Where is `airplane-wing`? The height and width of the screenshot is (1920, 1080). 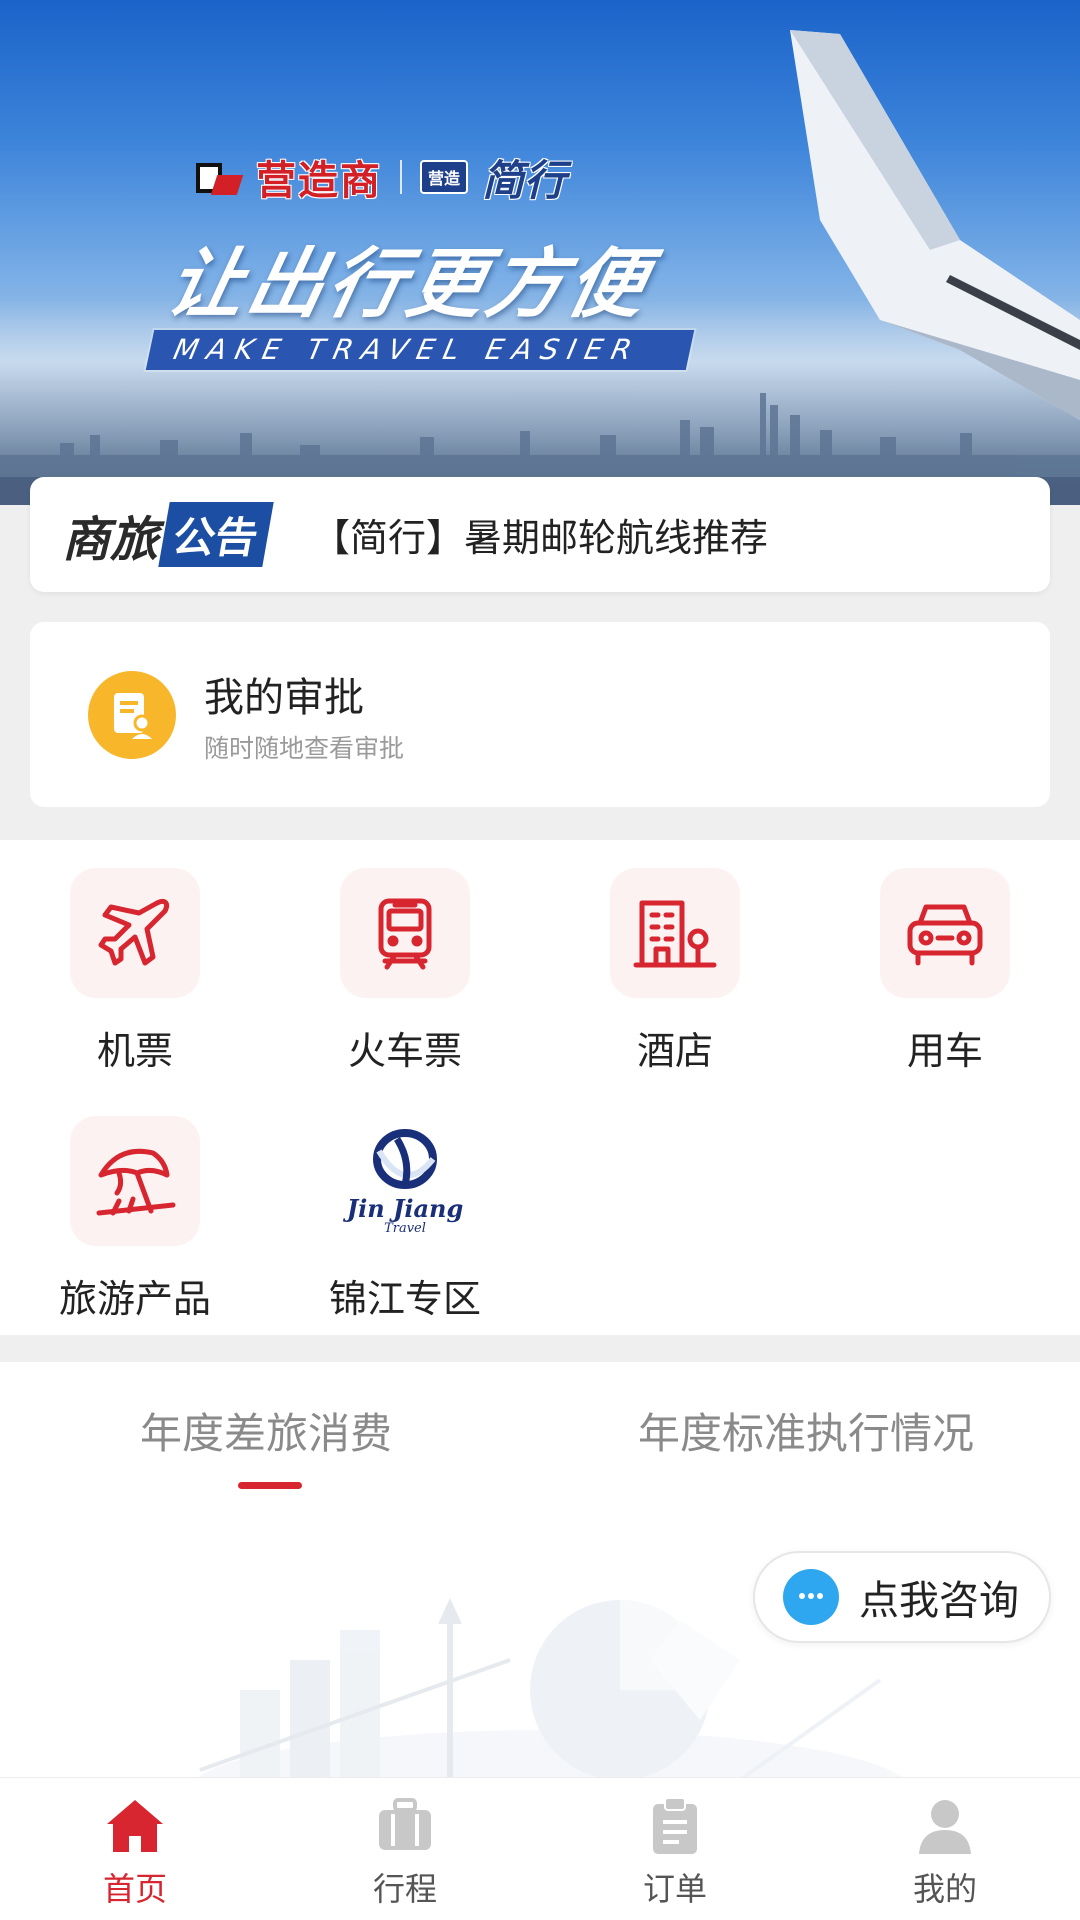 airplane-wing is located at coordinates (935, 225).